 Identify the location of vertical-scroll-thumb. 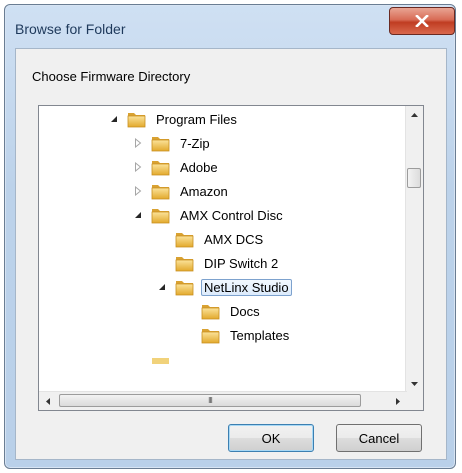
(414, 178).